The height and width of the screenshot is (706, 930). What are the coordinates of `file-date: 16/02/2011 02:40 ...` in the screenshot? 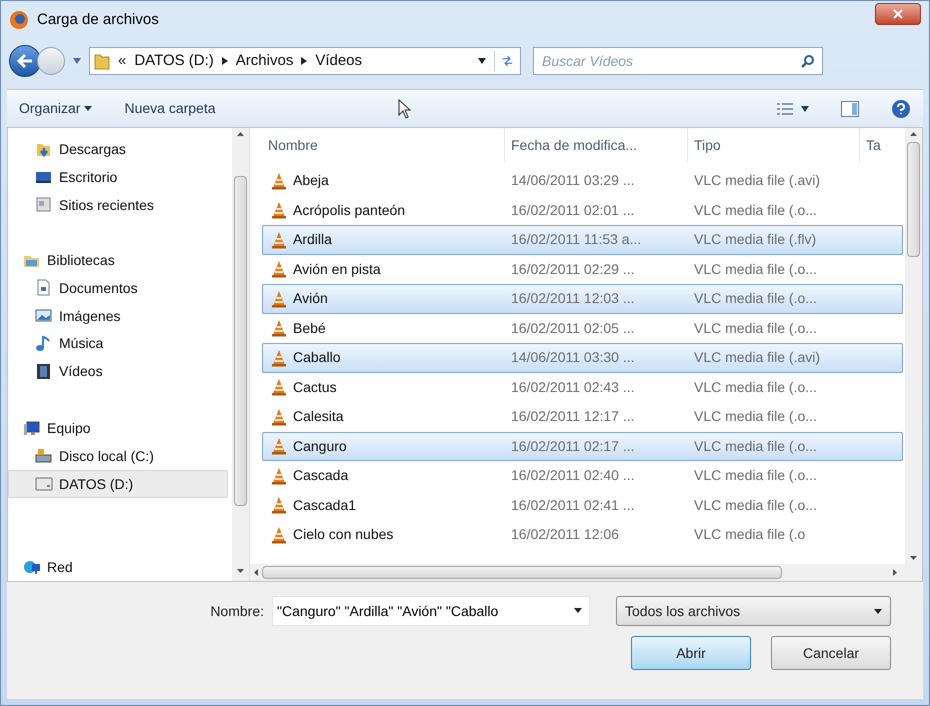 It's located at (573, 476).